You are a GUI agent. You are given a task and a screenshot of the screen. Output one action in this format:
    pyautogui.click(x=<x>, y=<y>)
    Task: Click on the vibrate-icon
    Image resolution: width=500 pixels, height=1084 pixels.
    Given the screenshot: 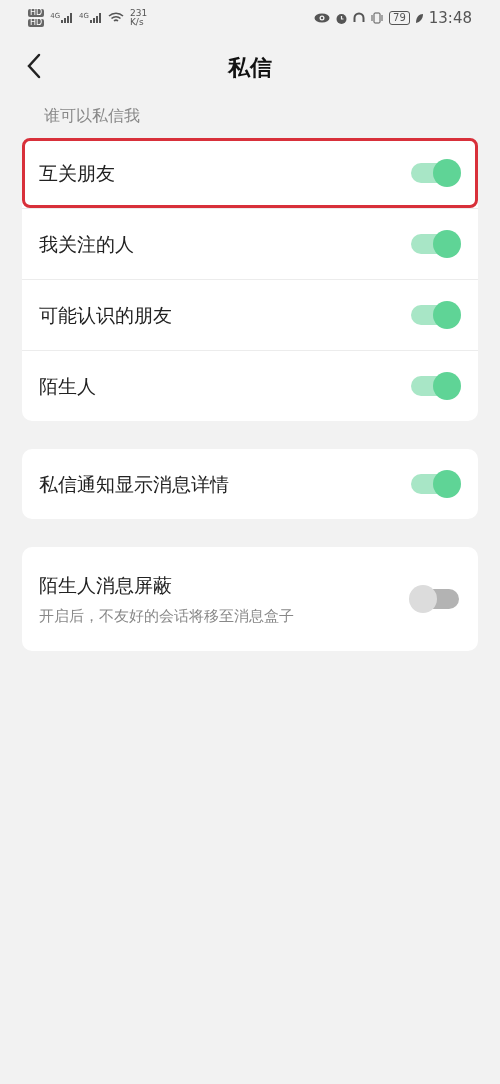 What is the action you would take?
    pyautogui.click(x=377, y=18)
    